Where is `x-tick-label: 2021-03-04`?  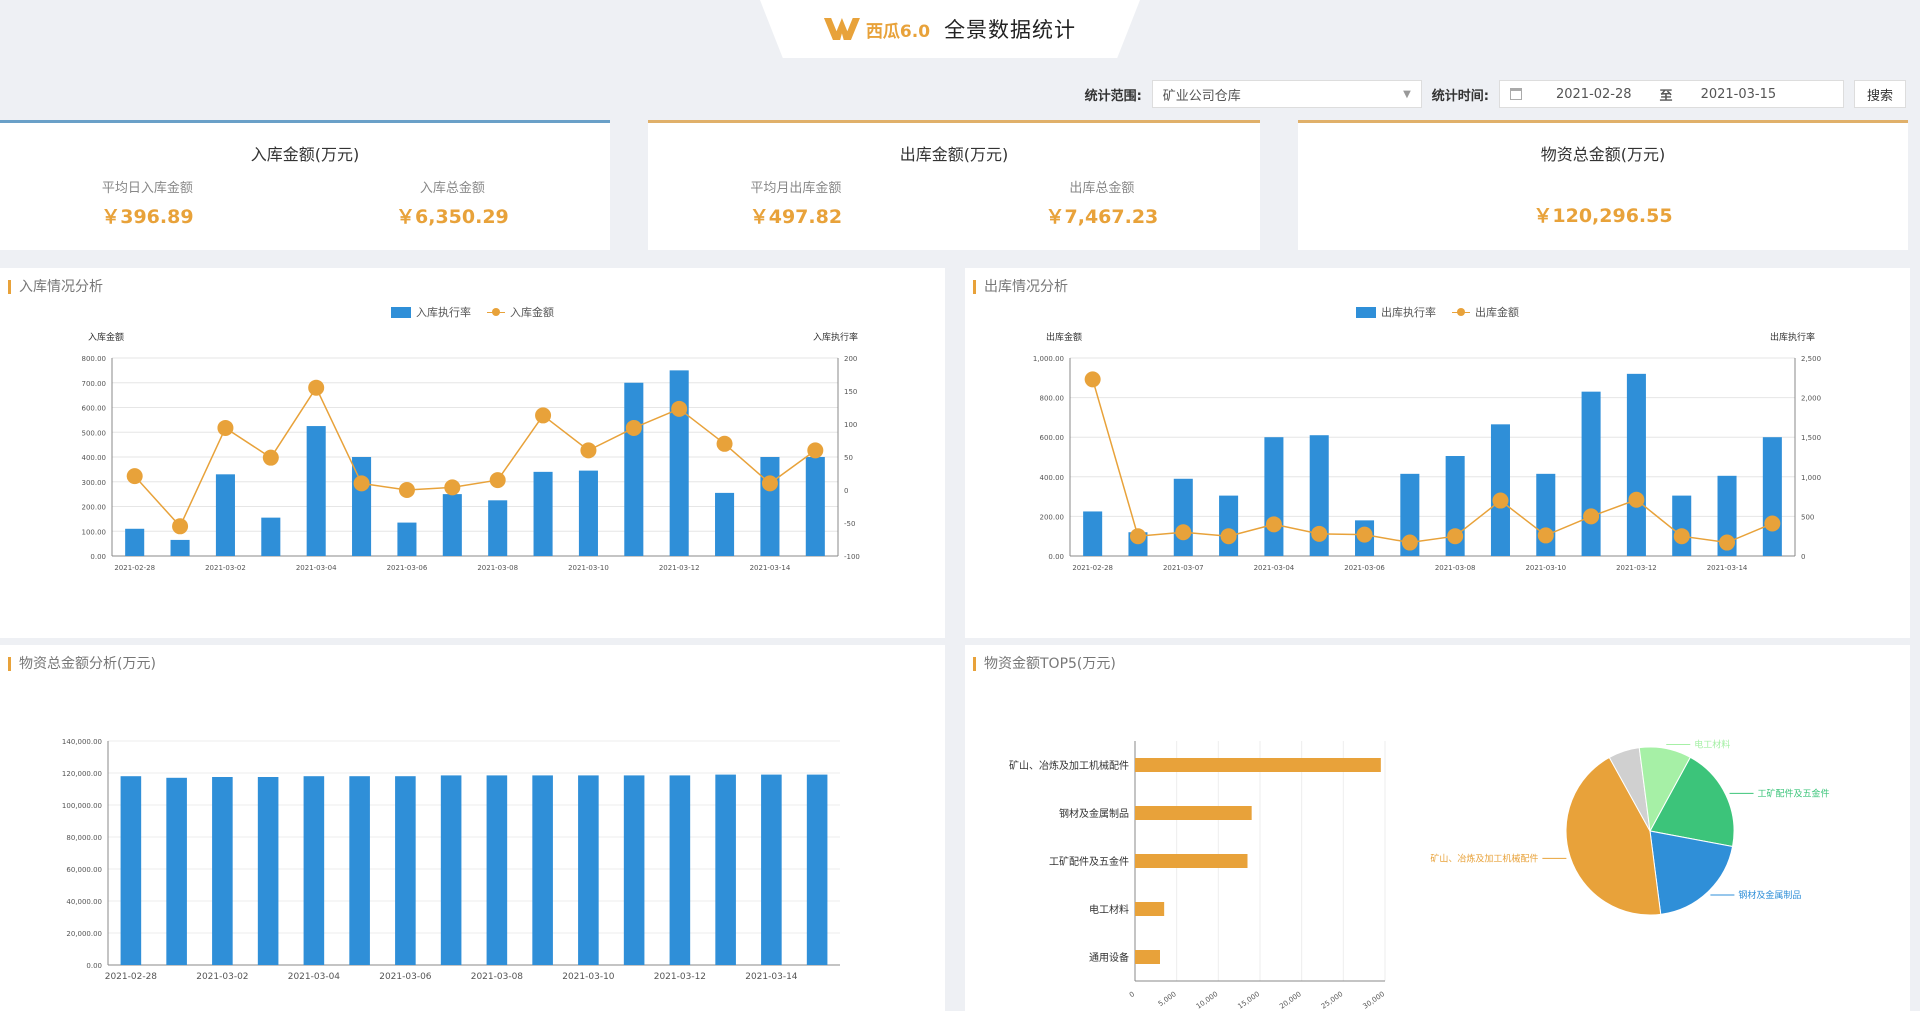
x-tick-label: 2021-03-04 is located at coordinates (314, 977).